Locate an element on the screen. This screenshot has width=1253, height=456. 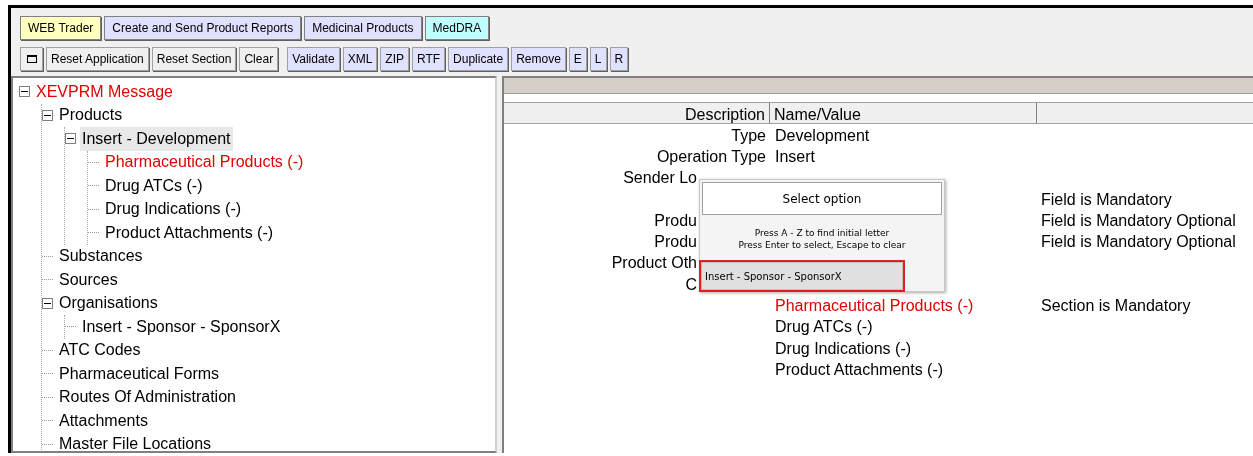
tab: Medicinal Products is located at coordinates (363, 28).